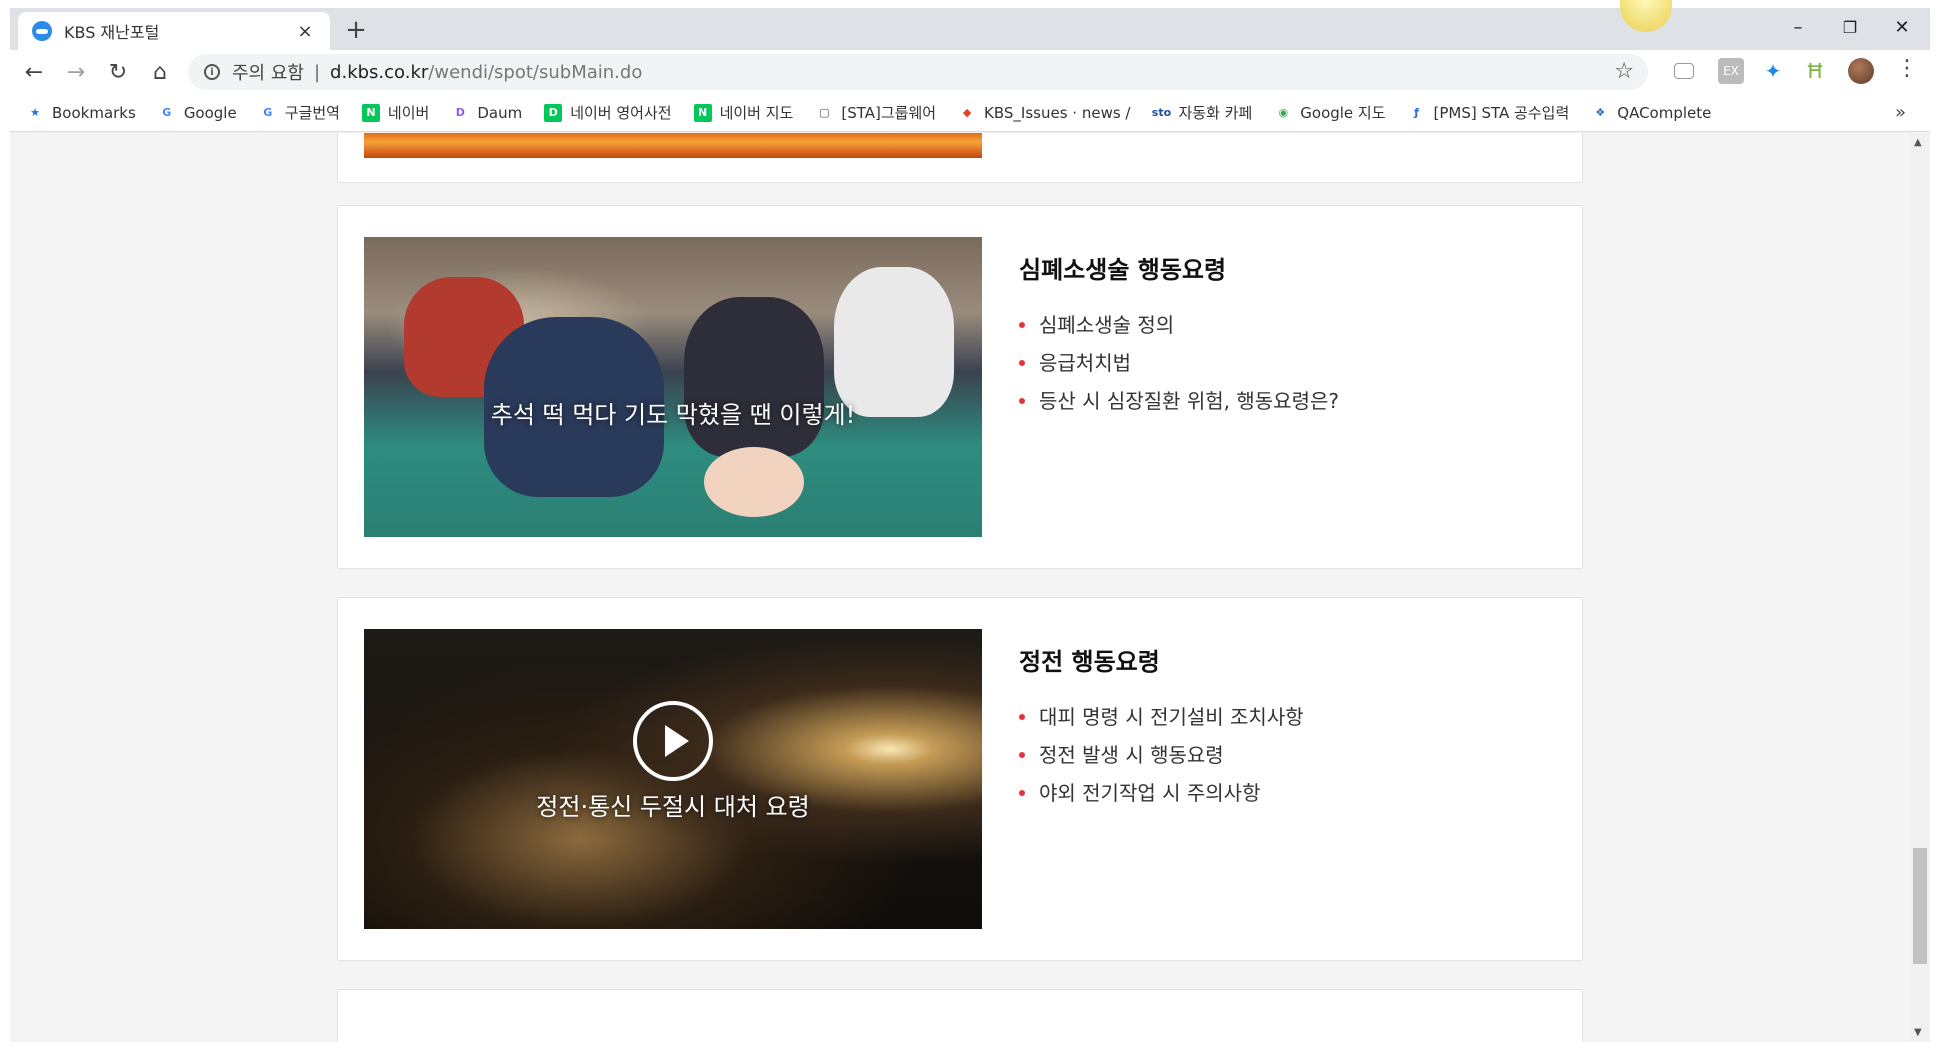  I want to click on url-path: /wendi/spot/subMain.do, so click(535, 72).